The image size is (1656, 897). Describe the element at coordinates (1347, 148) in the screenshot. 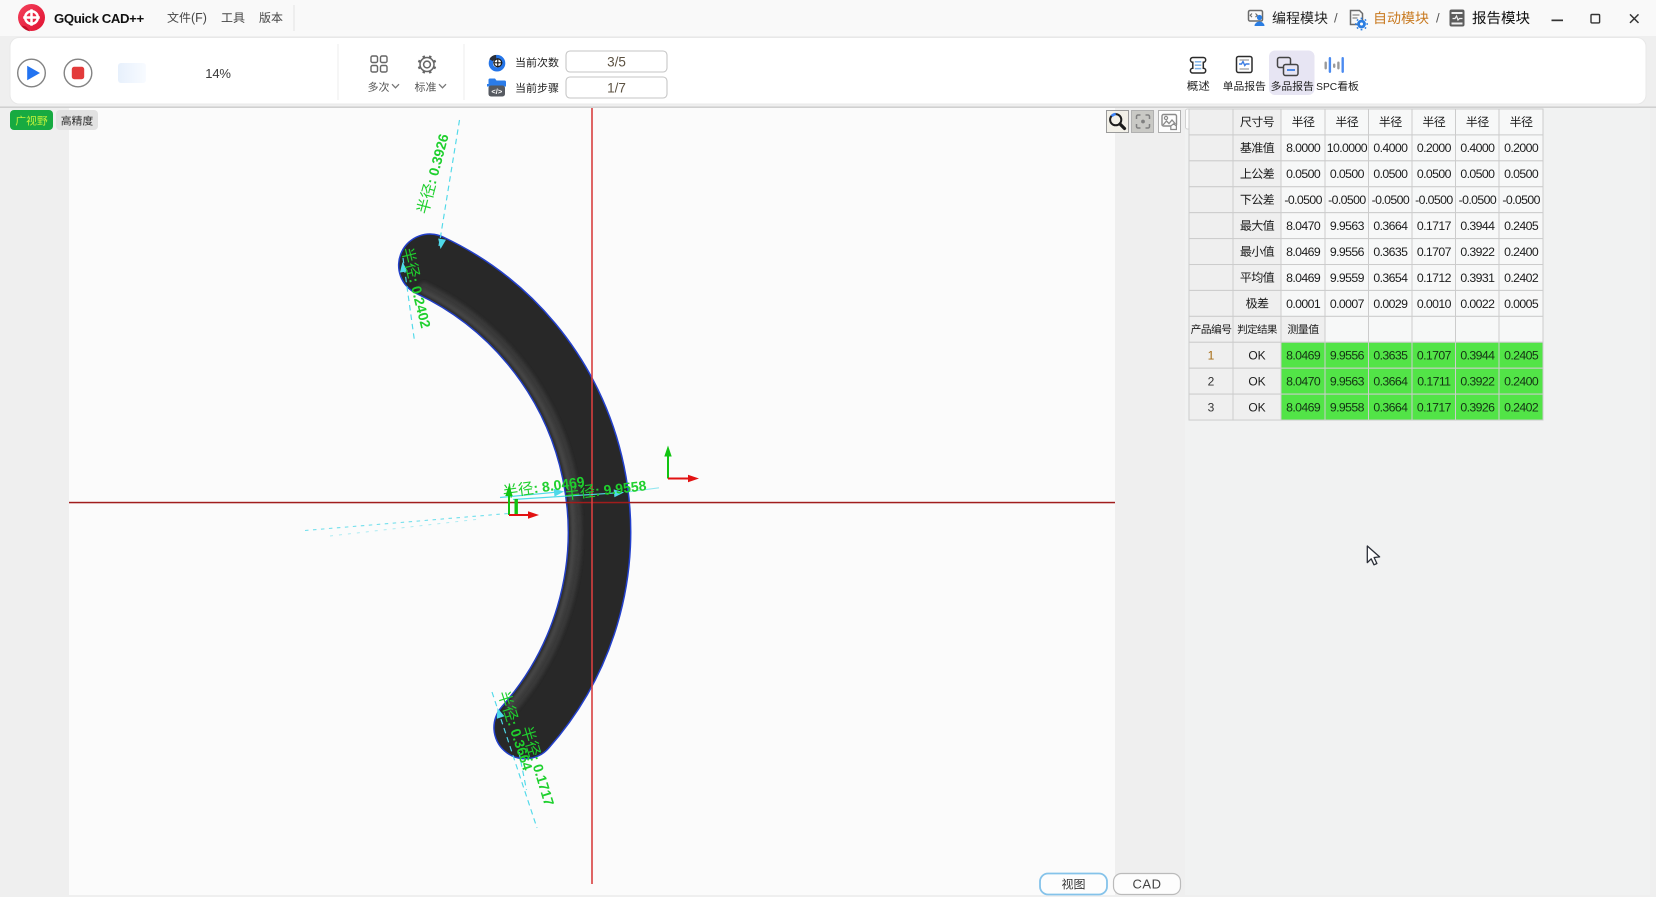

I see `svg-text: 10.0000` at that location.